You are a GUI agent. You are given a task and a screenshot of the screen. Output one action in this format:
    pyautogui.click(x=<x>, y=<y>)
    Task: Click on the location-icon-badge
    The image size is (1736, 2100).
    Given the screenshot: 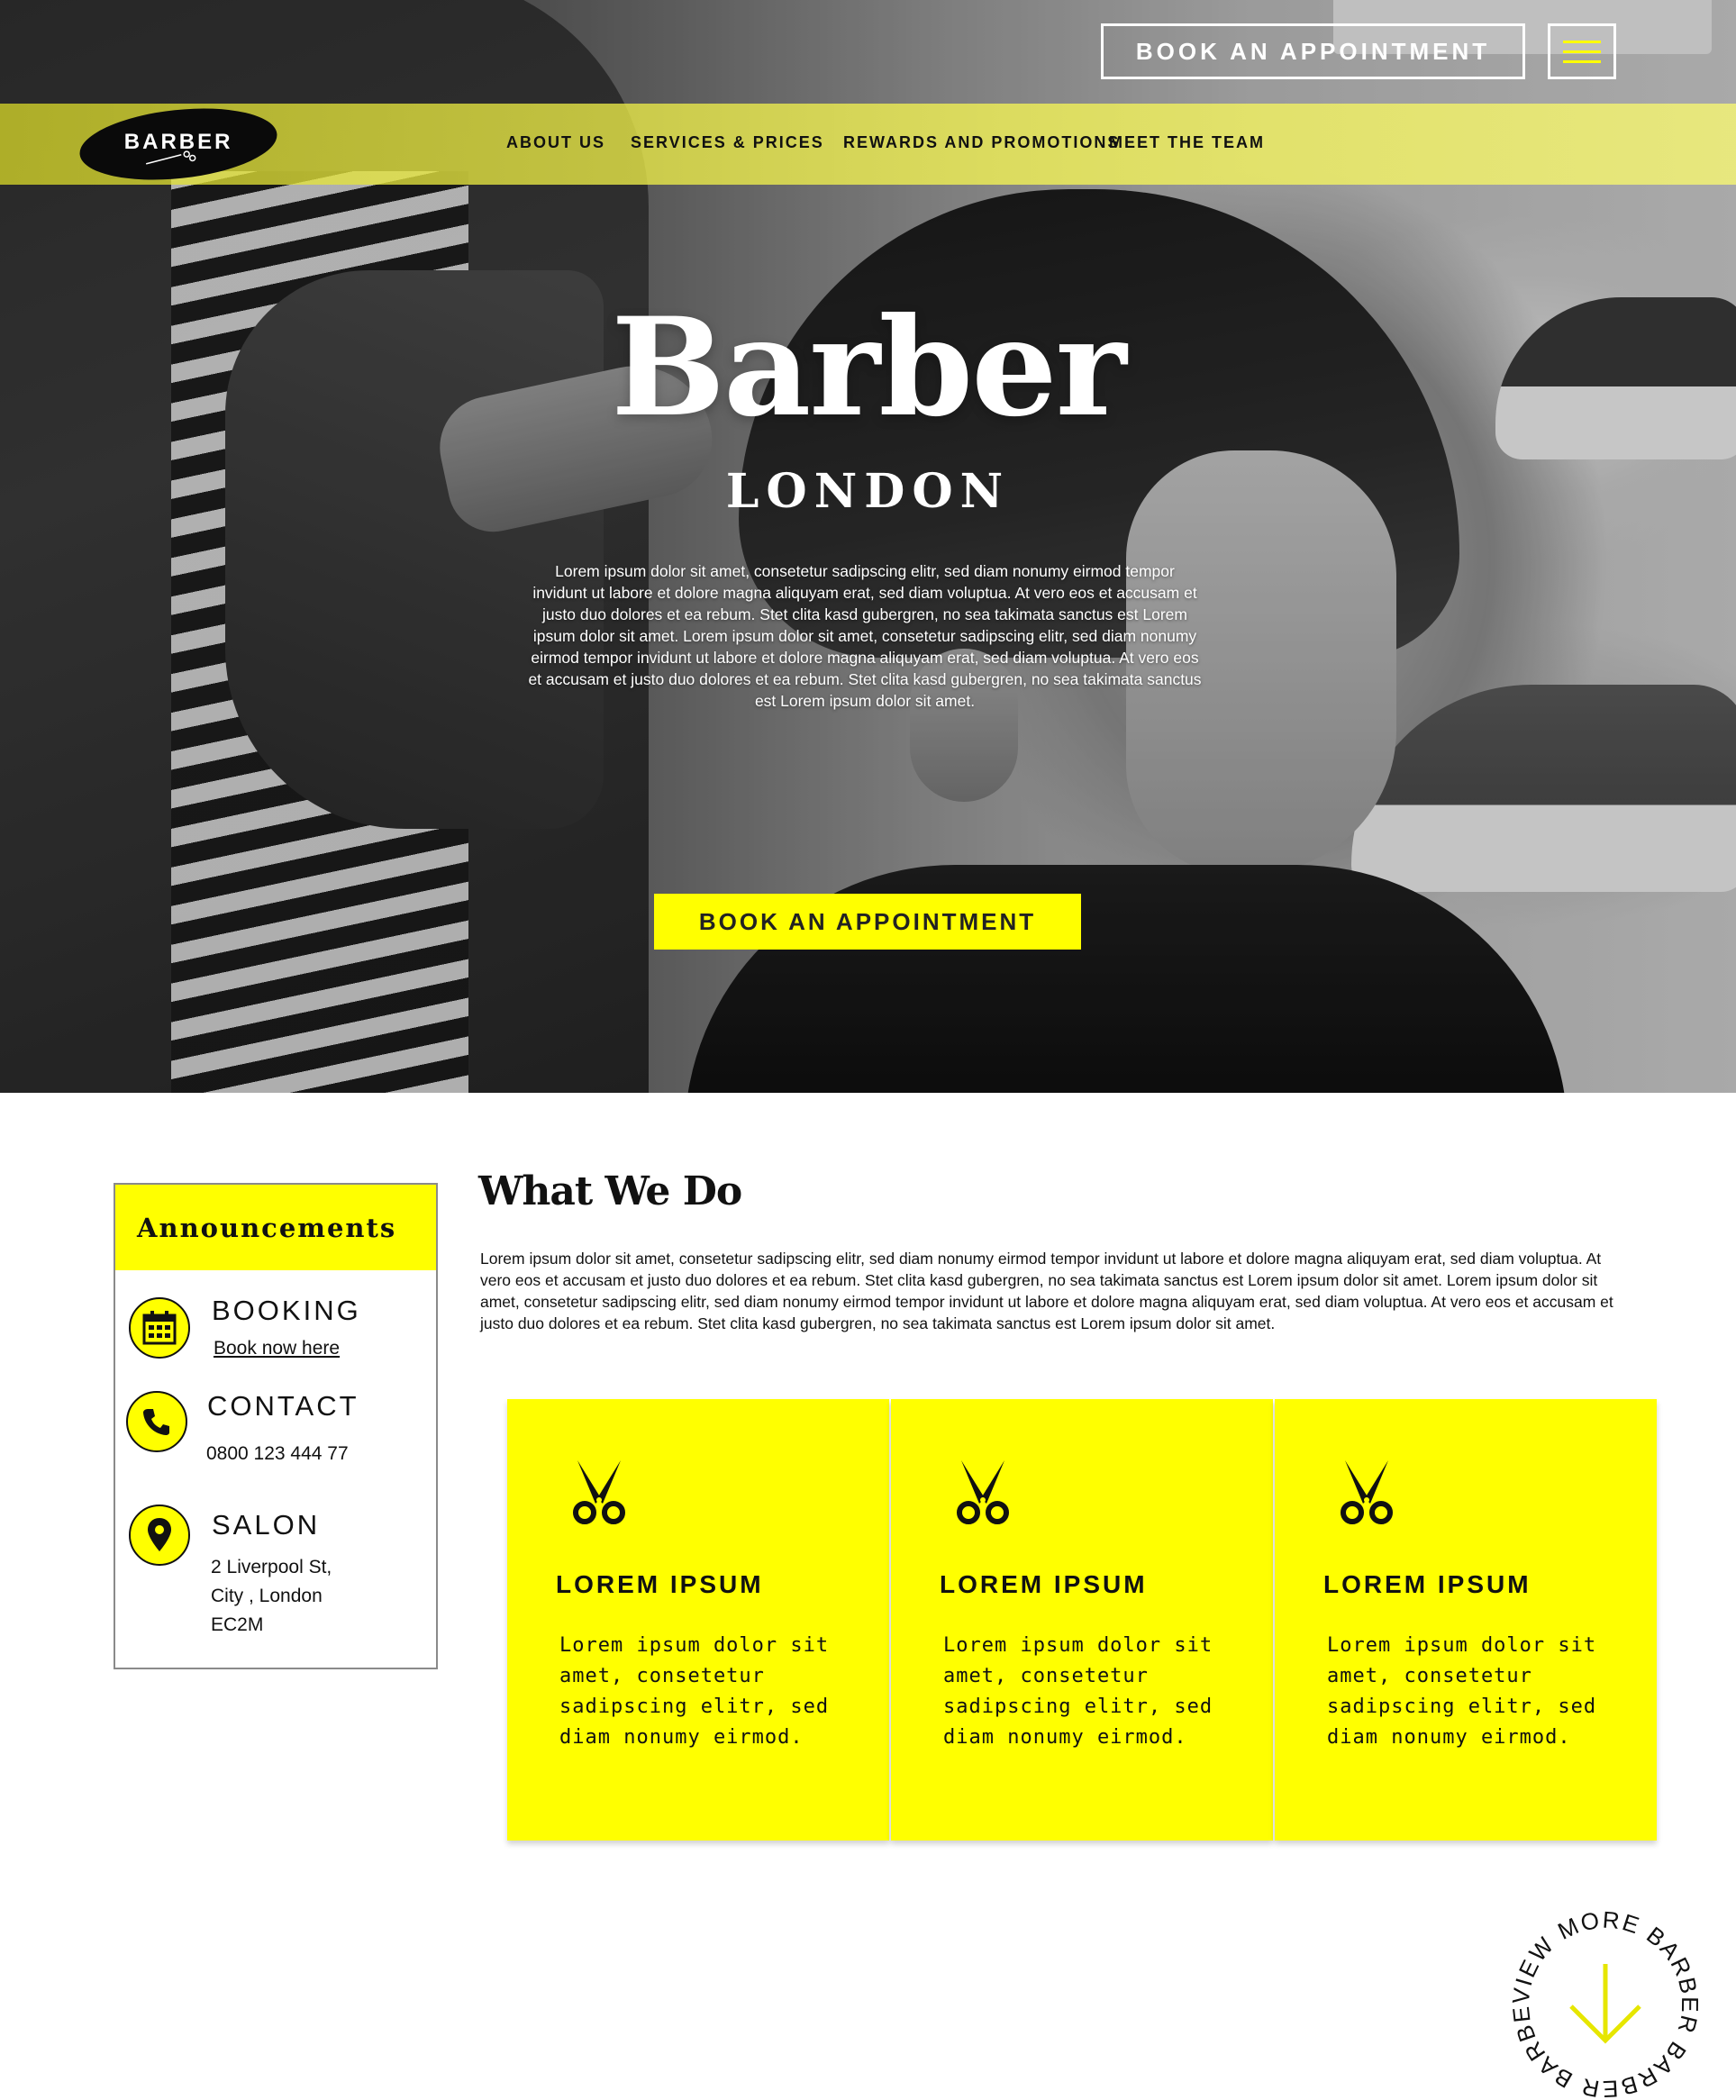 What is the action you would take?
    pyautogui.click(x=159, y=1536)
    